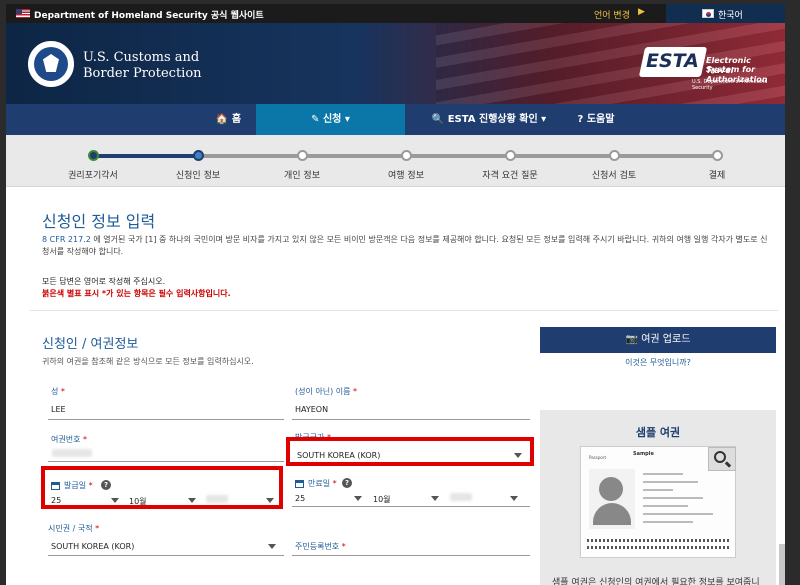  What do you see at coordinates (93, 176) in the screenshot?
I see `progress-step-label: 권리포기각서` at bounding box center [93, 176].